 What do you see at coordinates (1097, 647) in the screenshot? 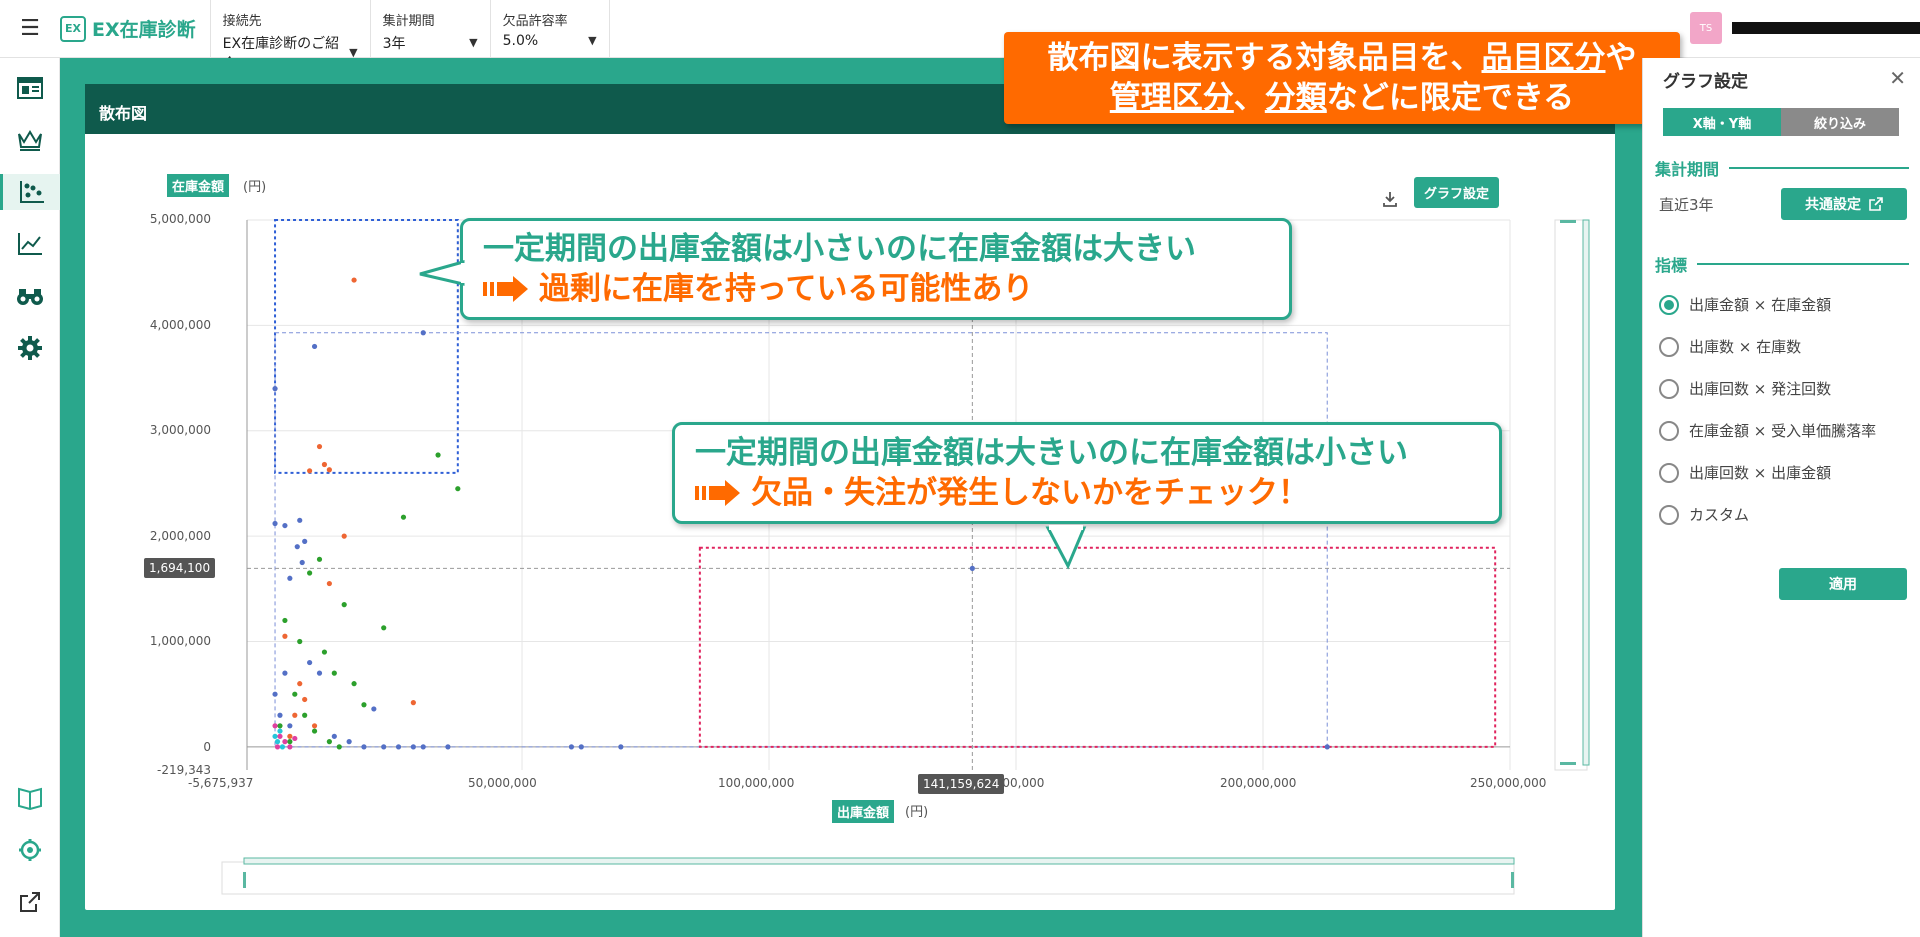
I see `stockout-region-box` at bounding box center [1097, 647].